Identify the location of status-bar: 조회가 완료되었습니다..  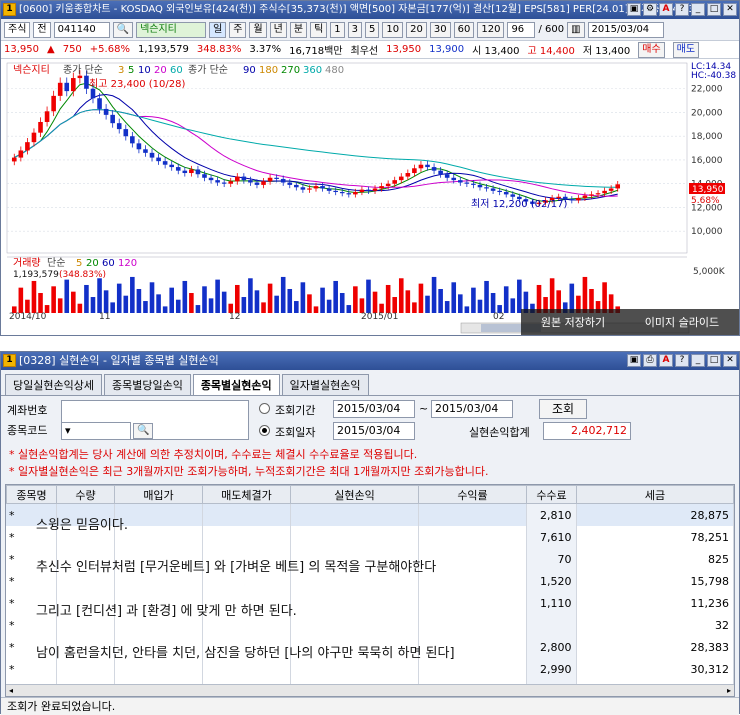
(370, 706).